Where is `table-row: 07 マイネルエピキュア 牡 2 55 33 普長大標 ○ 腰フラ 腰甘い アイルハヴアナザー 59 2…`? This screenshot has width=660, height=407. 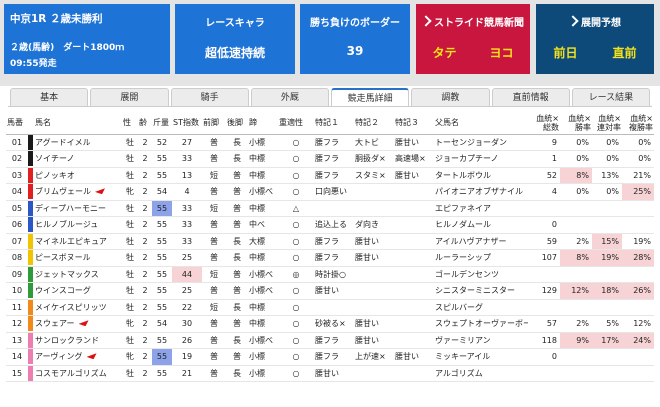
table-row: 07 マイネルエピキュア 牡 2 55 33 普長大標 ○ 腰フラ 腰甘い アイルハヴアナザー 59 2… is located at coordinates (330, 241).